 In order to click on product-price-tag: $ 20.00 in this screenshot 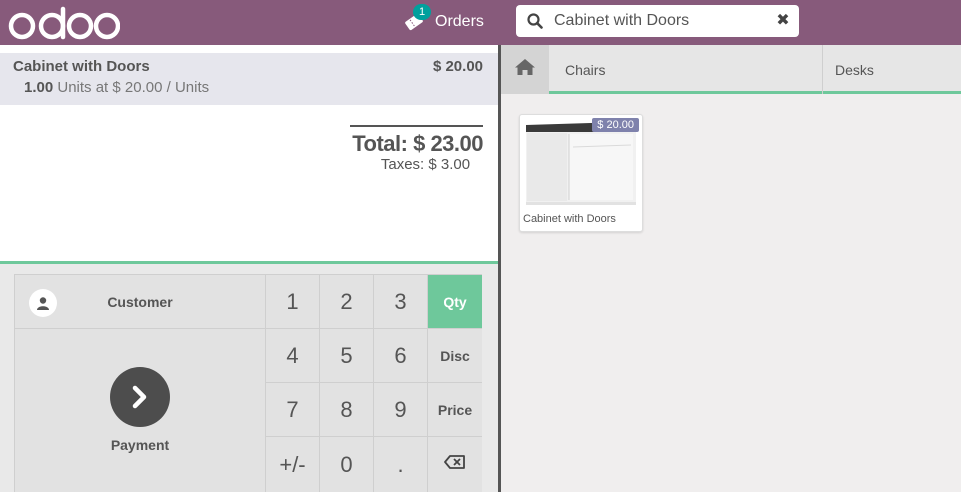, I will do `click(615, 125)`.